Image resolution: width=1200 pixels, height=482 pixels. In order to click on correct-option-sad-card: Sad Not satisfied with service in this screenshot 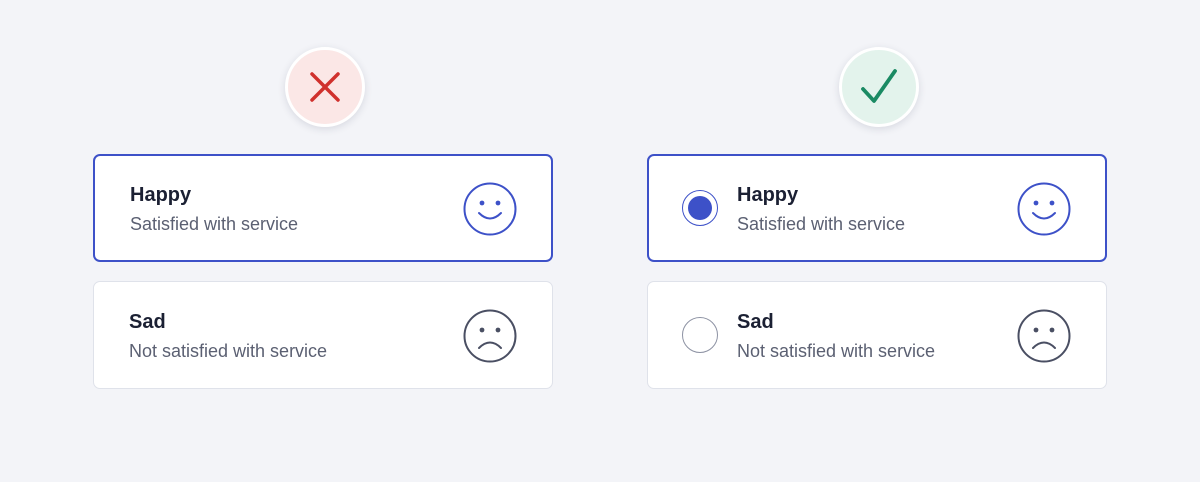, I will do `click(877, 335)`.